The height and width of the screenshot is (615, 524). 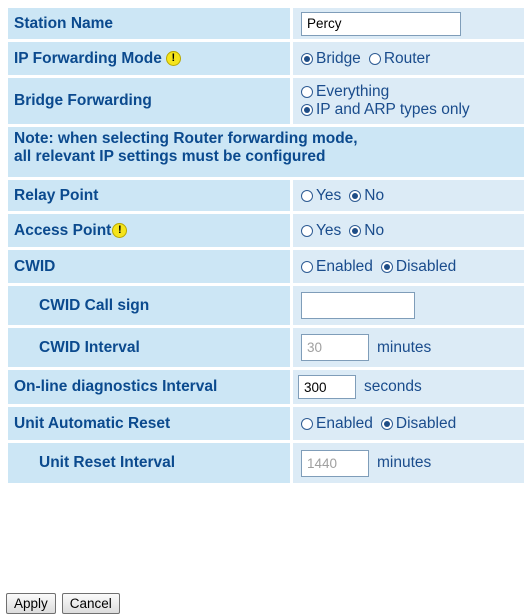 I want to click on radio-ip-arp: IP and ARP types only, so click(x=385, y=110).